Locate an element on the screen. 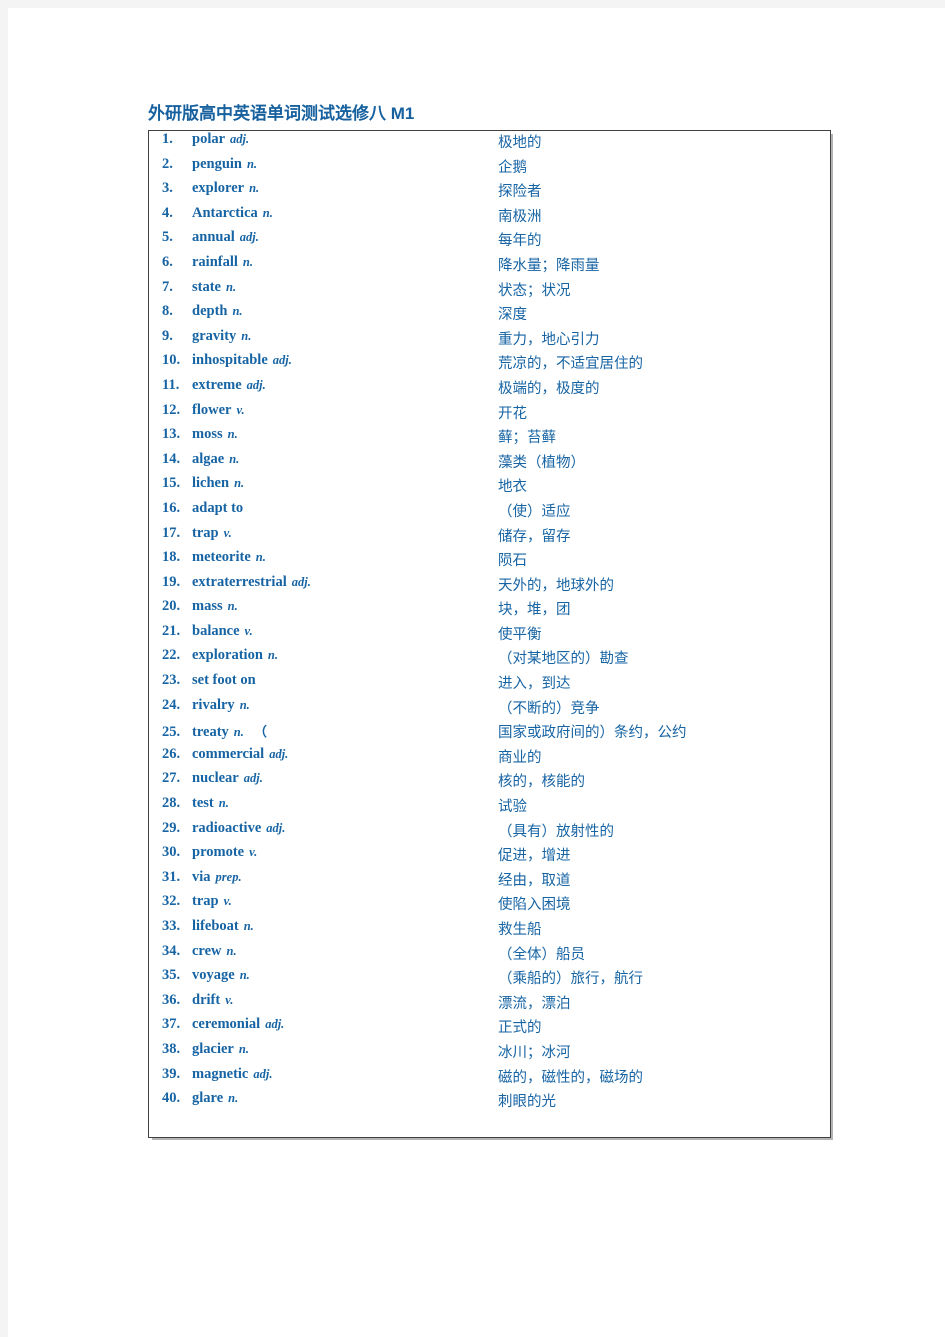 This screenshot has height=1337, width=945. vocab-entry: 14. algae n. is located at coordinates (318, 463).